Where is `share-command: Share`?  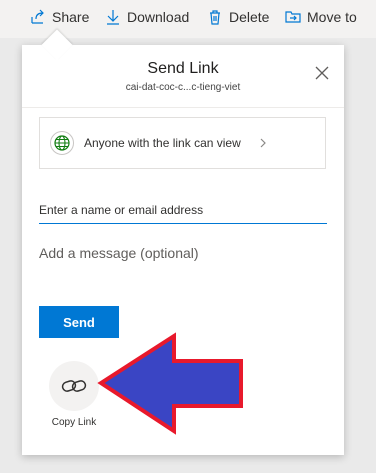 share-command: Share is located at coordinates (59, 17).